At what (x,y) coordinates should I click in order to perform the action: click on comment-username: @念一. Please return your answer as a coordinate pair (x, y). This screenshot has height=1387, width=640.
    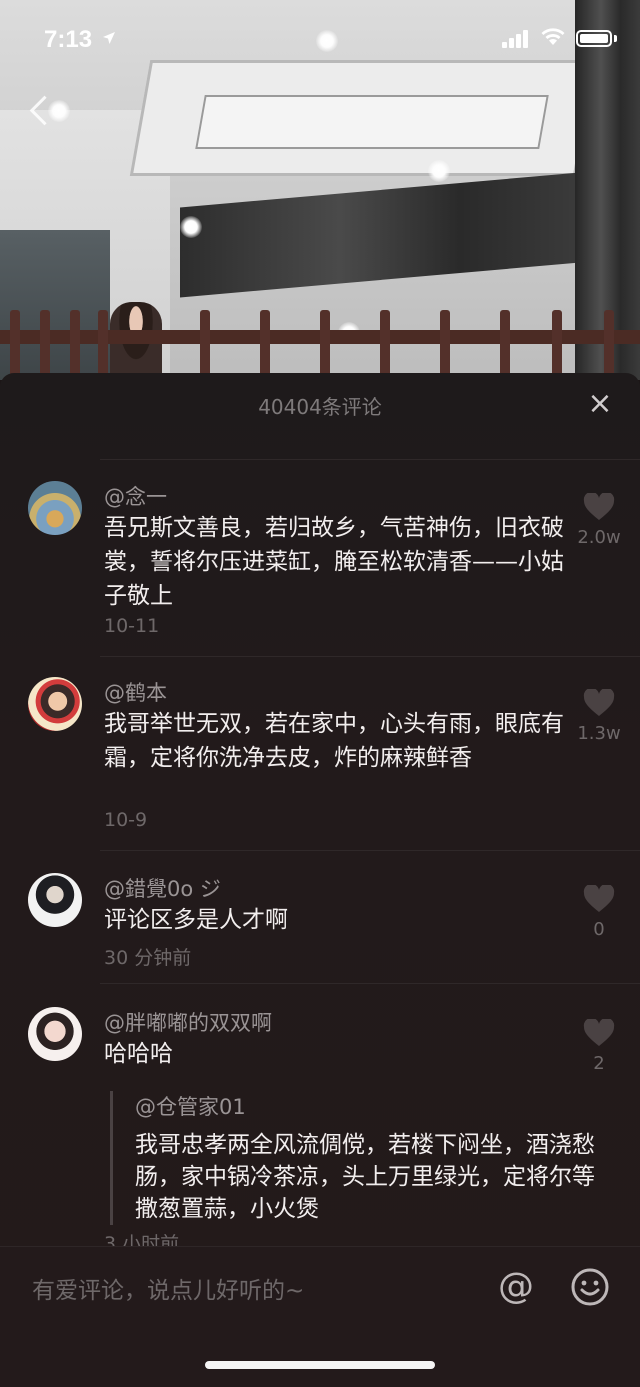
    Looking at the image, I should click on (135, 496).